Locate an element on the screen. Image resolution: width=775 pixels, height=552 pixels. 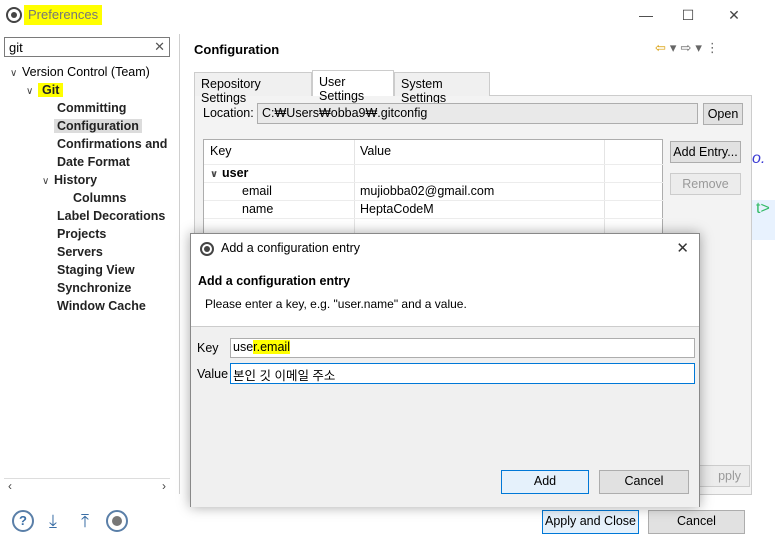
page-title: Configuration is located at coordinates (237, 49).